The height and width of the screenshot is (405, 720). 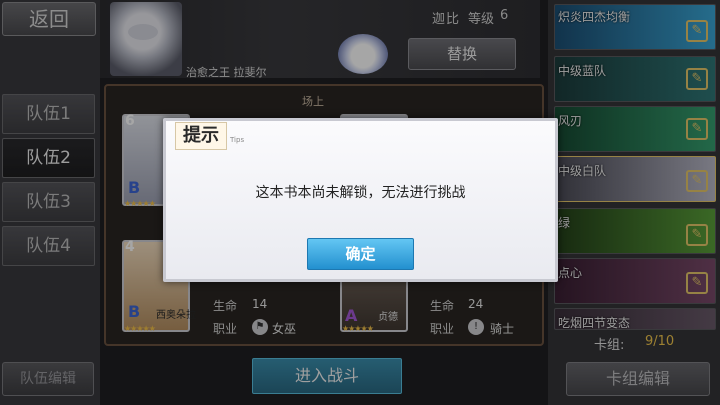 I want to click on confirm-button: 确定, so click(x=360, y=254).